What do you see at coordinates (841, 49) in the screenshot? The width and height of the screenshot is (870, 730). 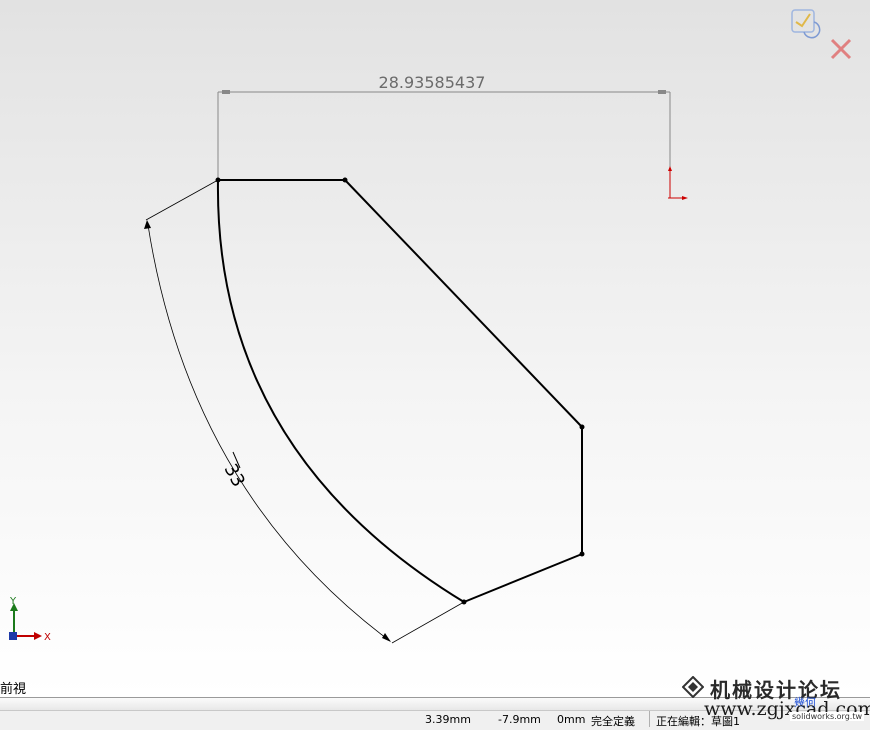 I see `close-icon` at bounding box center [841, 49].